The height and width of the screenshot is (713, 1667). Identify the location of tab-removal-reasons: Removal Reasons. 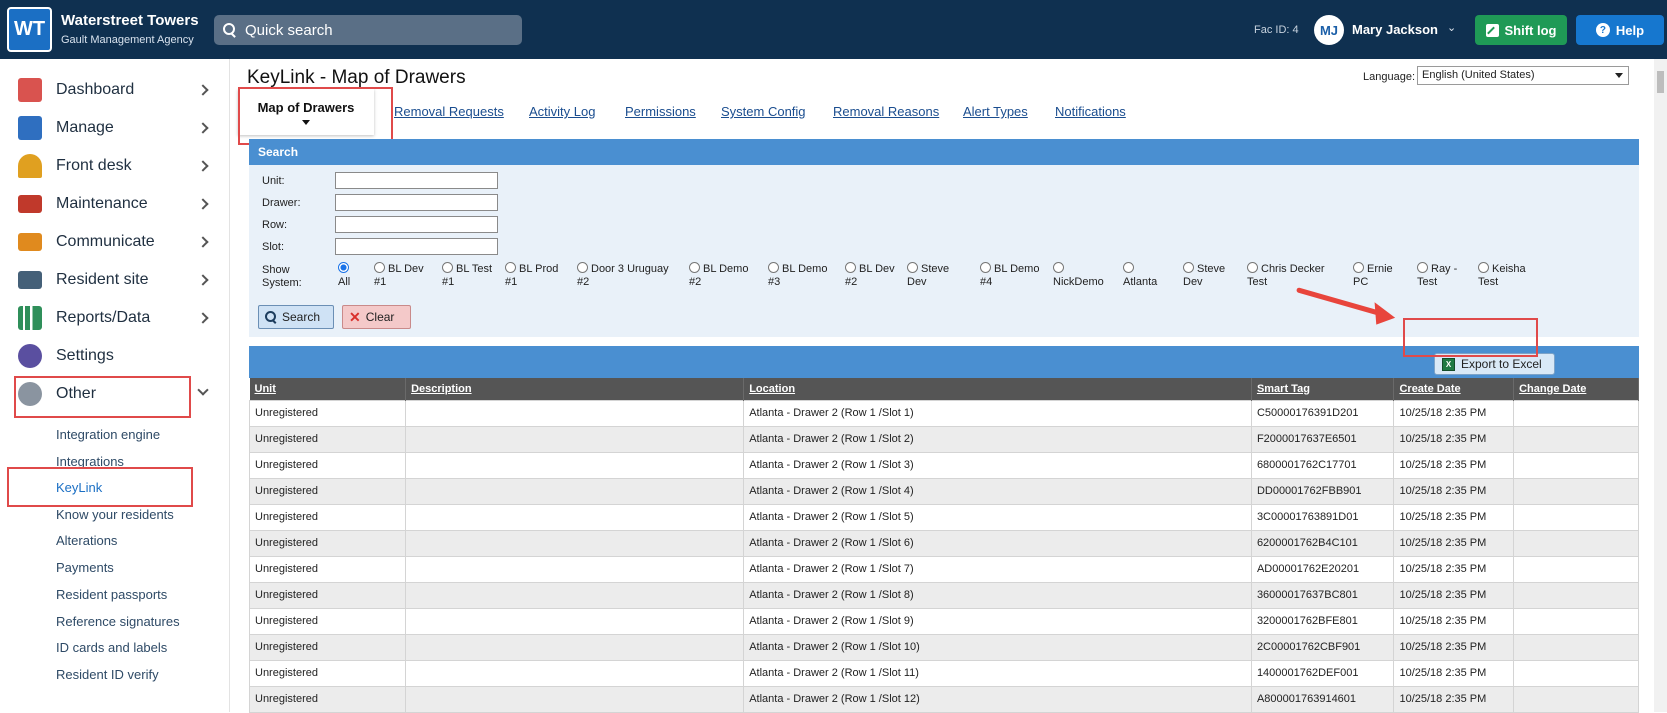
(886, 111).